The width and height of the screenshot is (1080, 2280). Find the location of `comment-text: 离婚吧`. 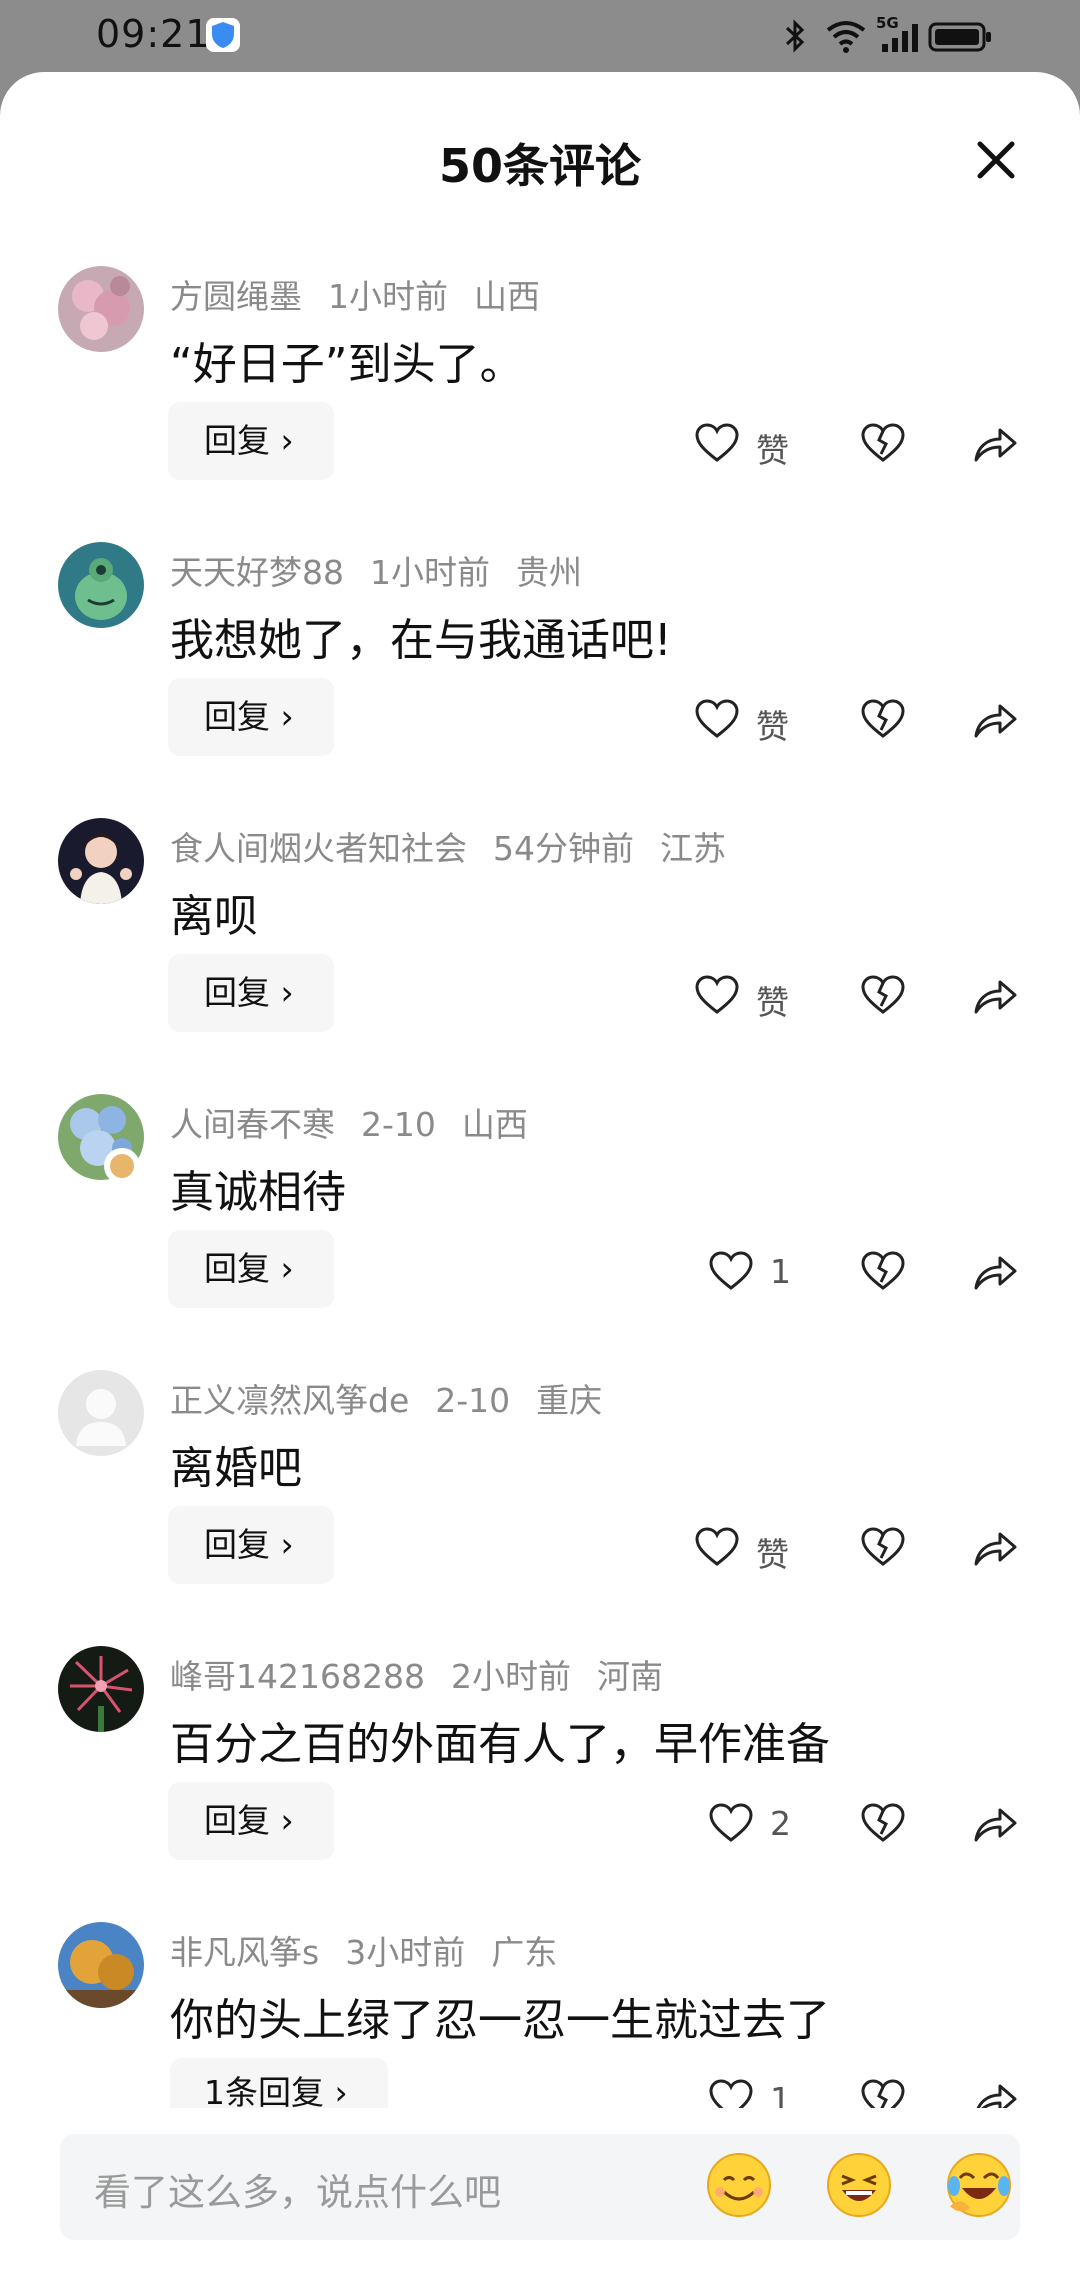

comment-text: 离婚吧 is located at coordinates (236, 1468).